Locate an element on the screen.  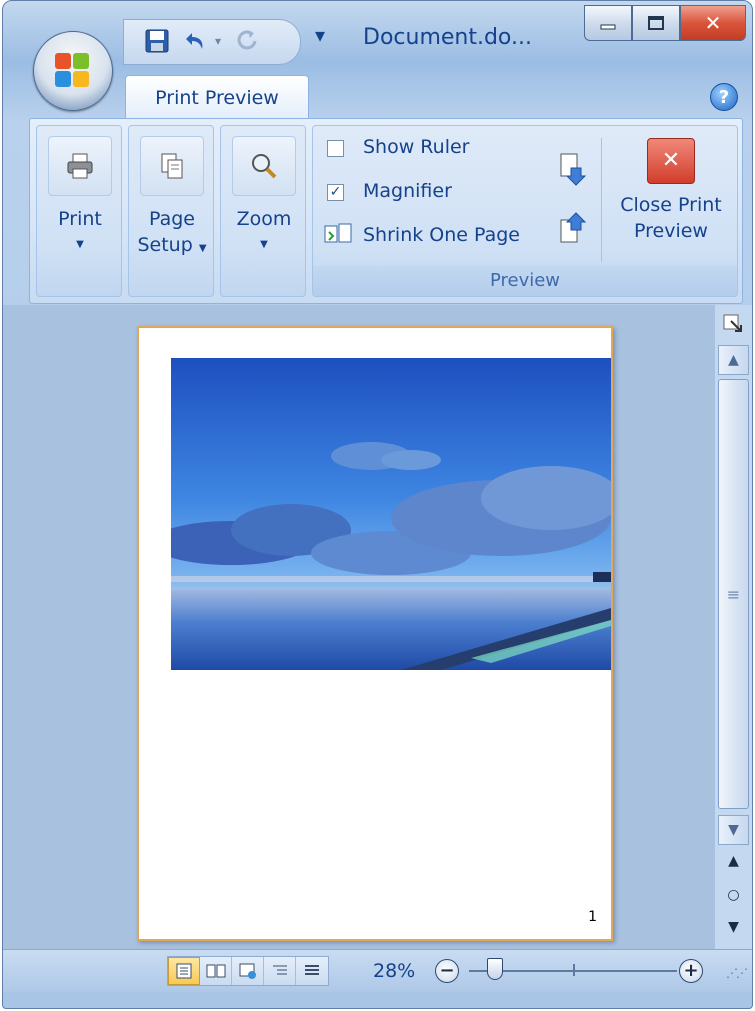
shrink-one-page-icon is located at coordinates (338, 234).